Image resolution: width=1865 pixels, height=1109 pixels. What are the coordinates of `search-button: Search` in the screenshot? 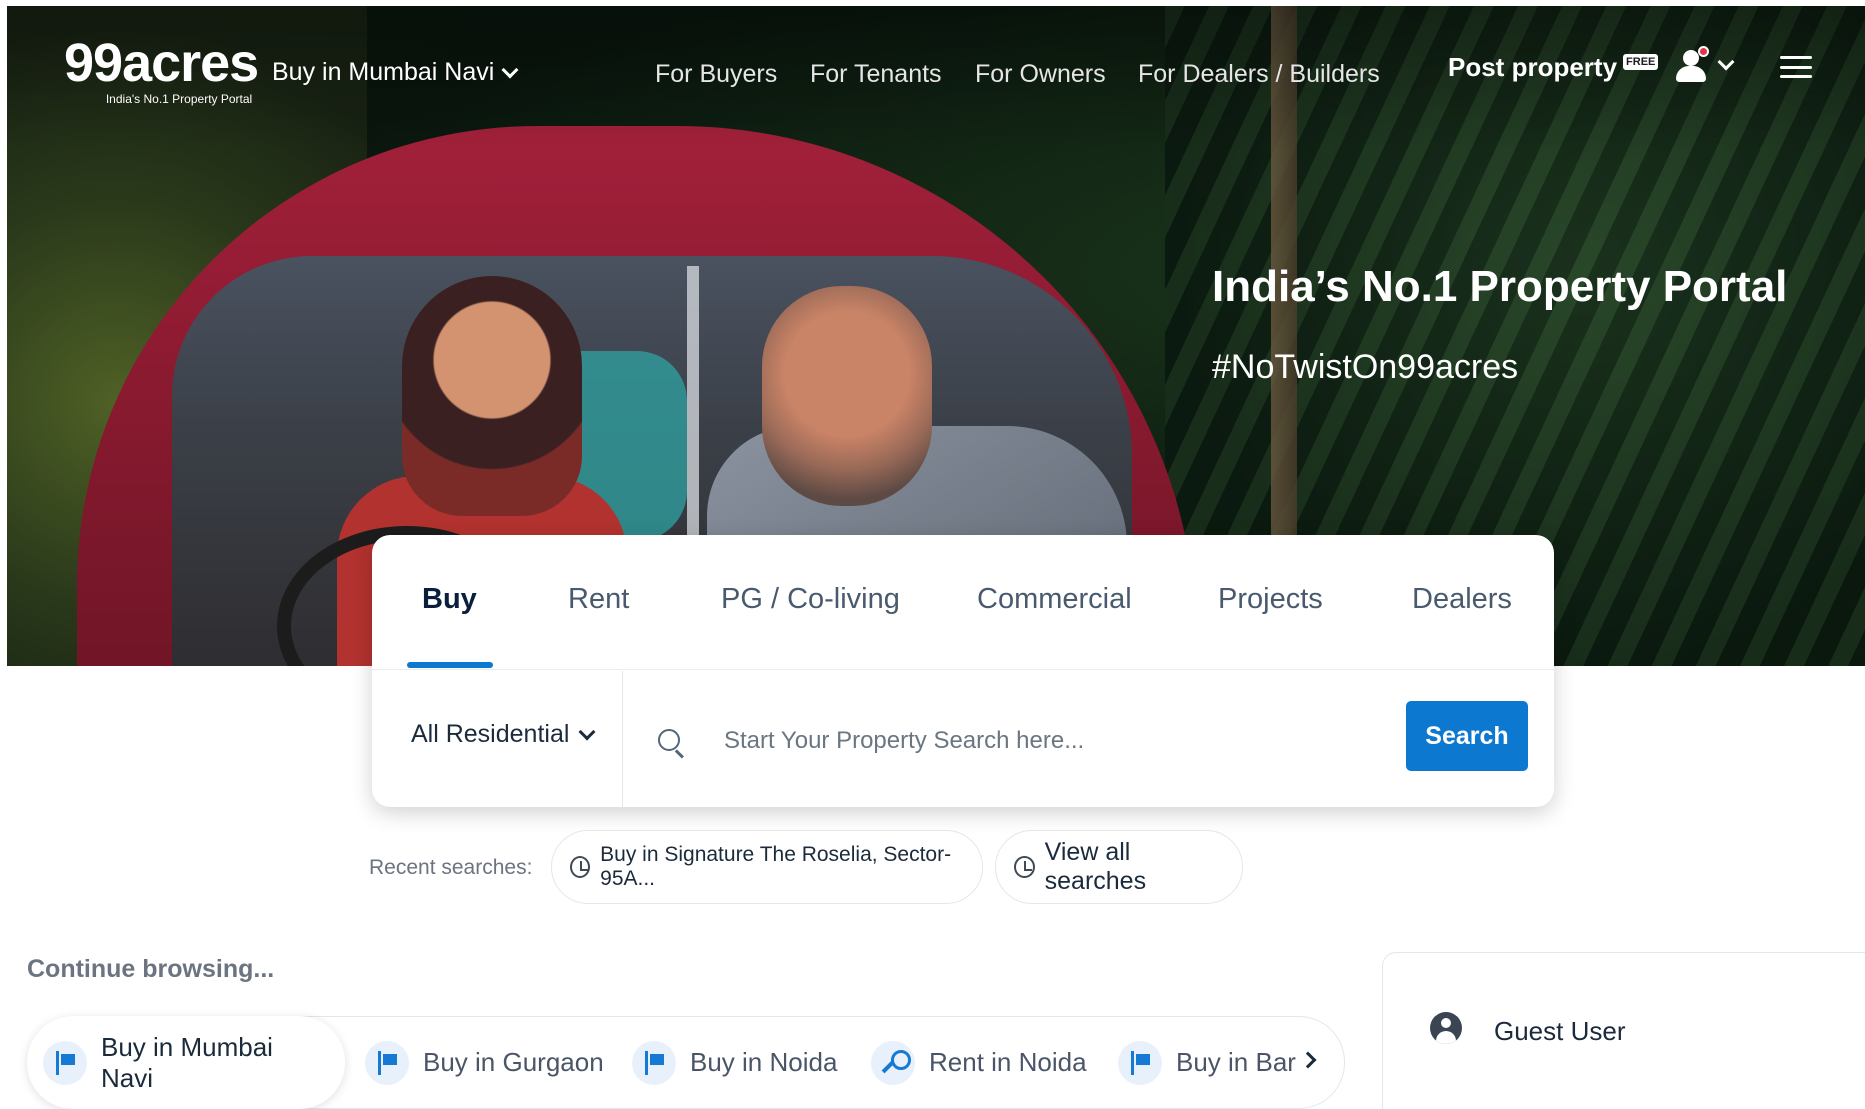 It's located at (1467, 736).